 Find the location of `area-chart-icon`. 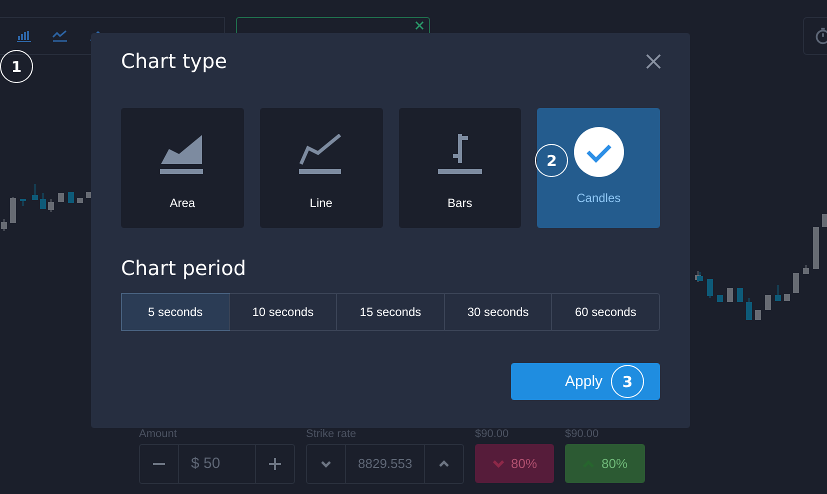

area-chart-icon is located at coordinates (182, 154).